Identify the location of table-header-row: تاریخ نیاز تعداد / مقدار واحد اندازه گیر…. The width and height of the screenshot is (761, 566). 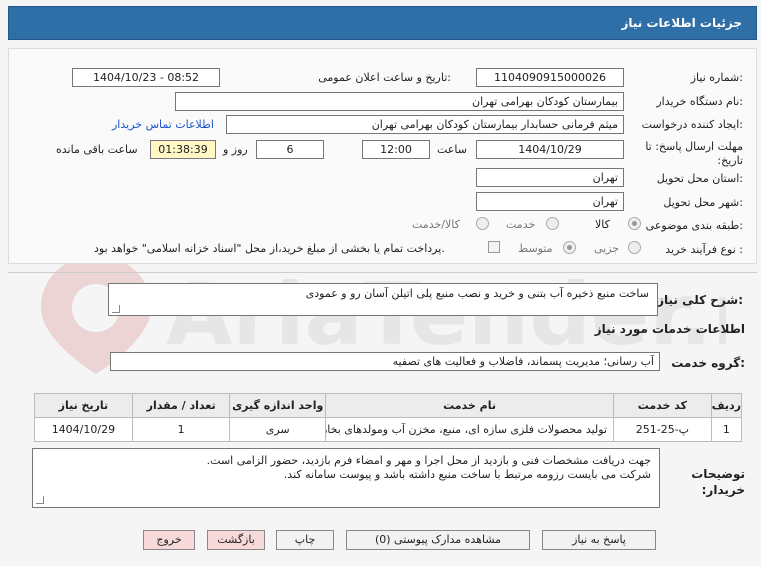
(388, 405).